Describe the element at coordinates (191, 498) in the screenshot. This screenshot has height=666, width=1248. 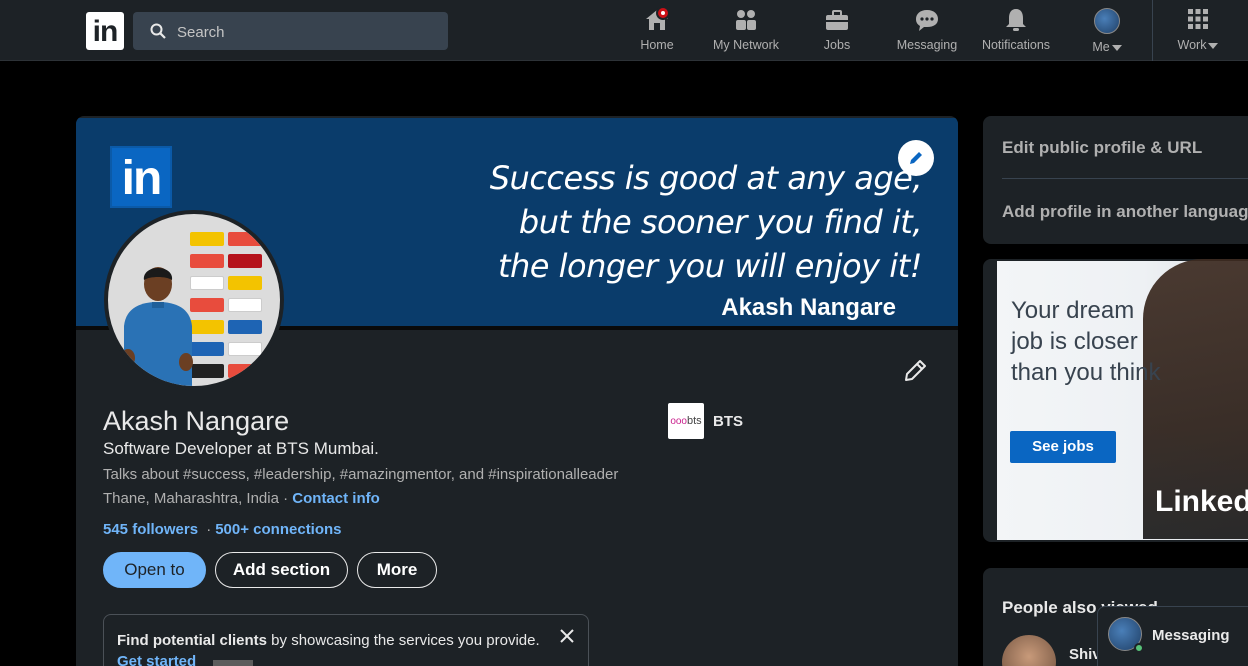
I see `profile-location: Thane, Maharashtra, India` at that location.